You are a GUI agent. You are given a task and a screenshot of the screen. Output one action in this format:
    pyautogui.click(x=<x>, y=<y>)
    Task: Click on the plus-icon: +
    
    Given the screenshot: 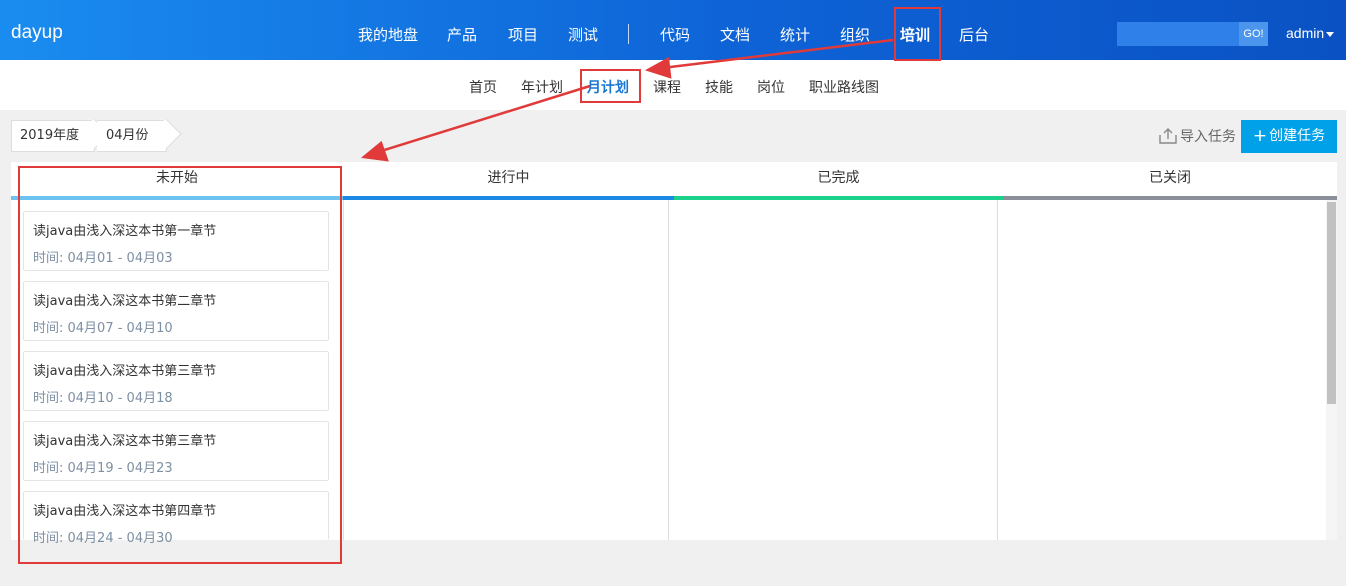 What is the action you would take?
    pyautogui.click(x=1260, y=136)
    